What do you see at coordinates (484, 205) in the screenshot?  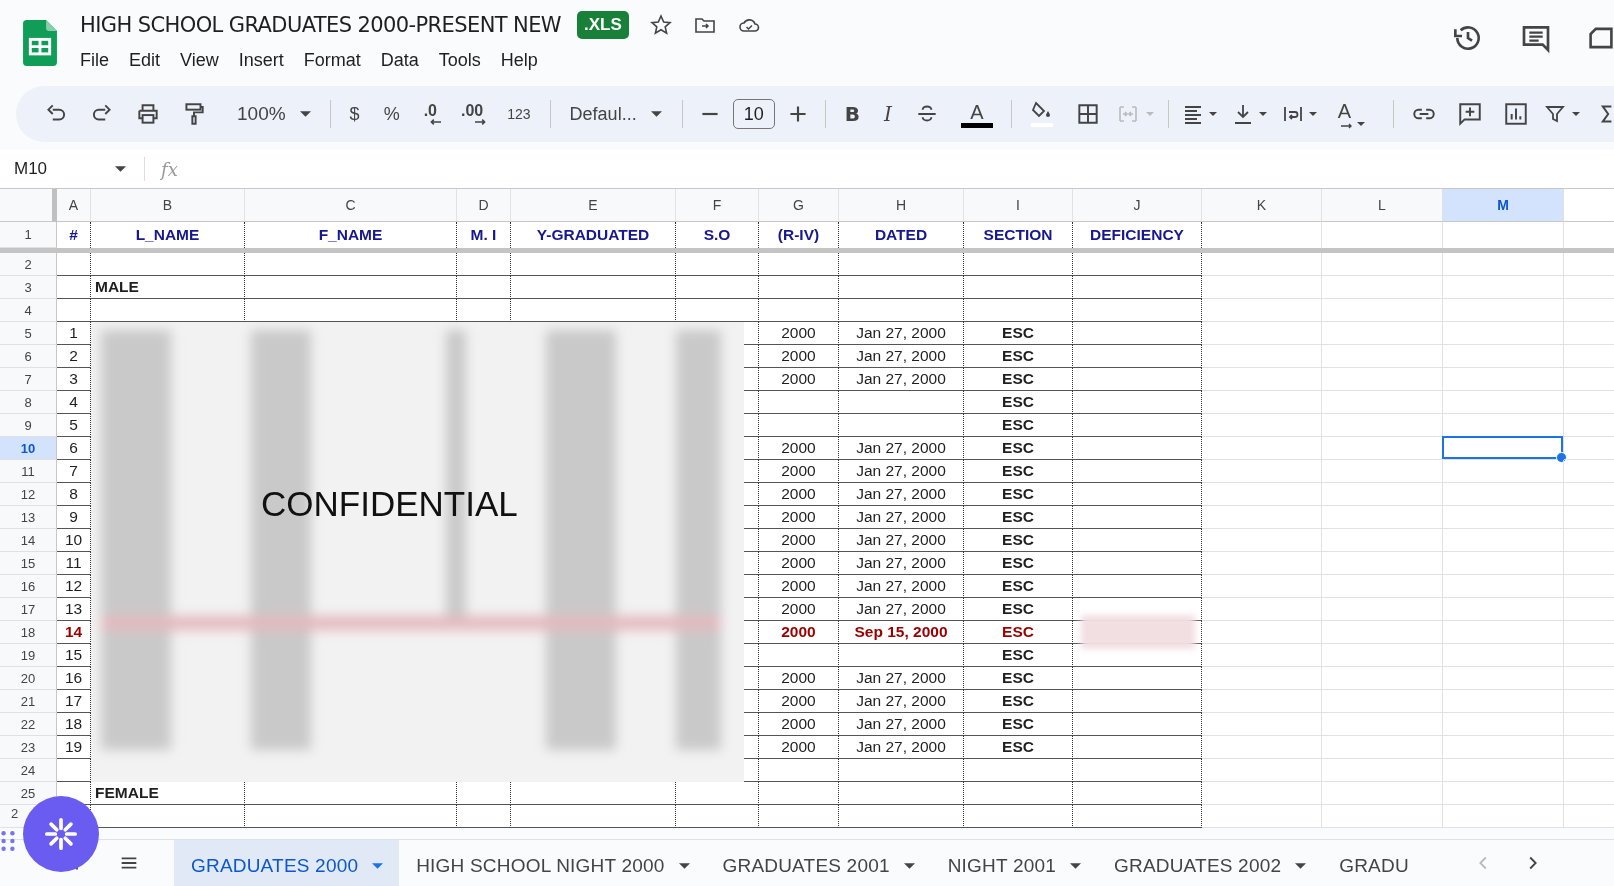 I see `column-header: D` at bounding box center [484, 205].